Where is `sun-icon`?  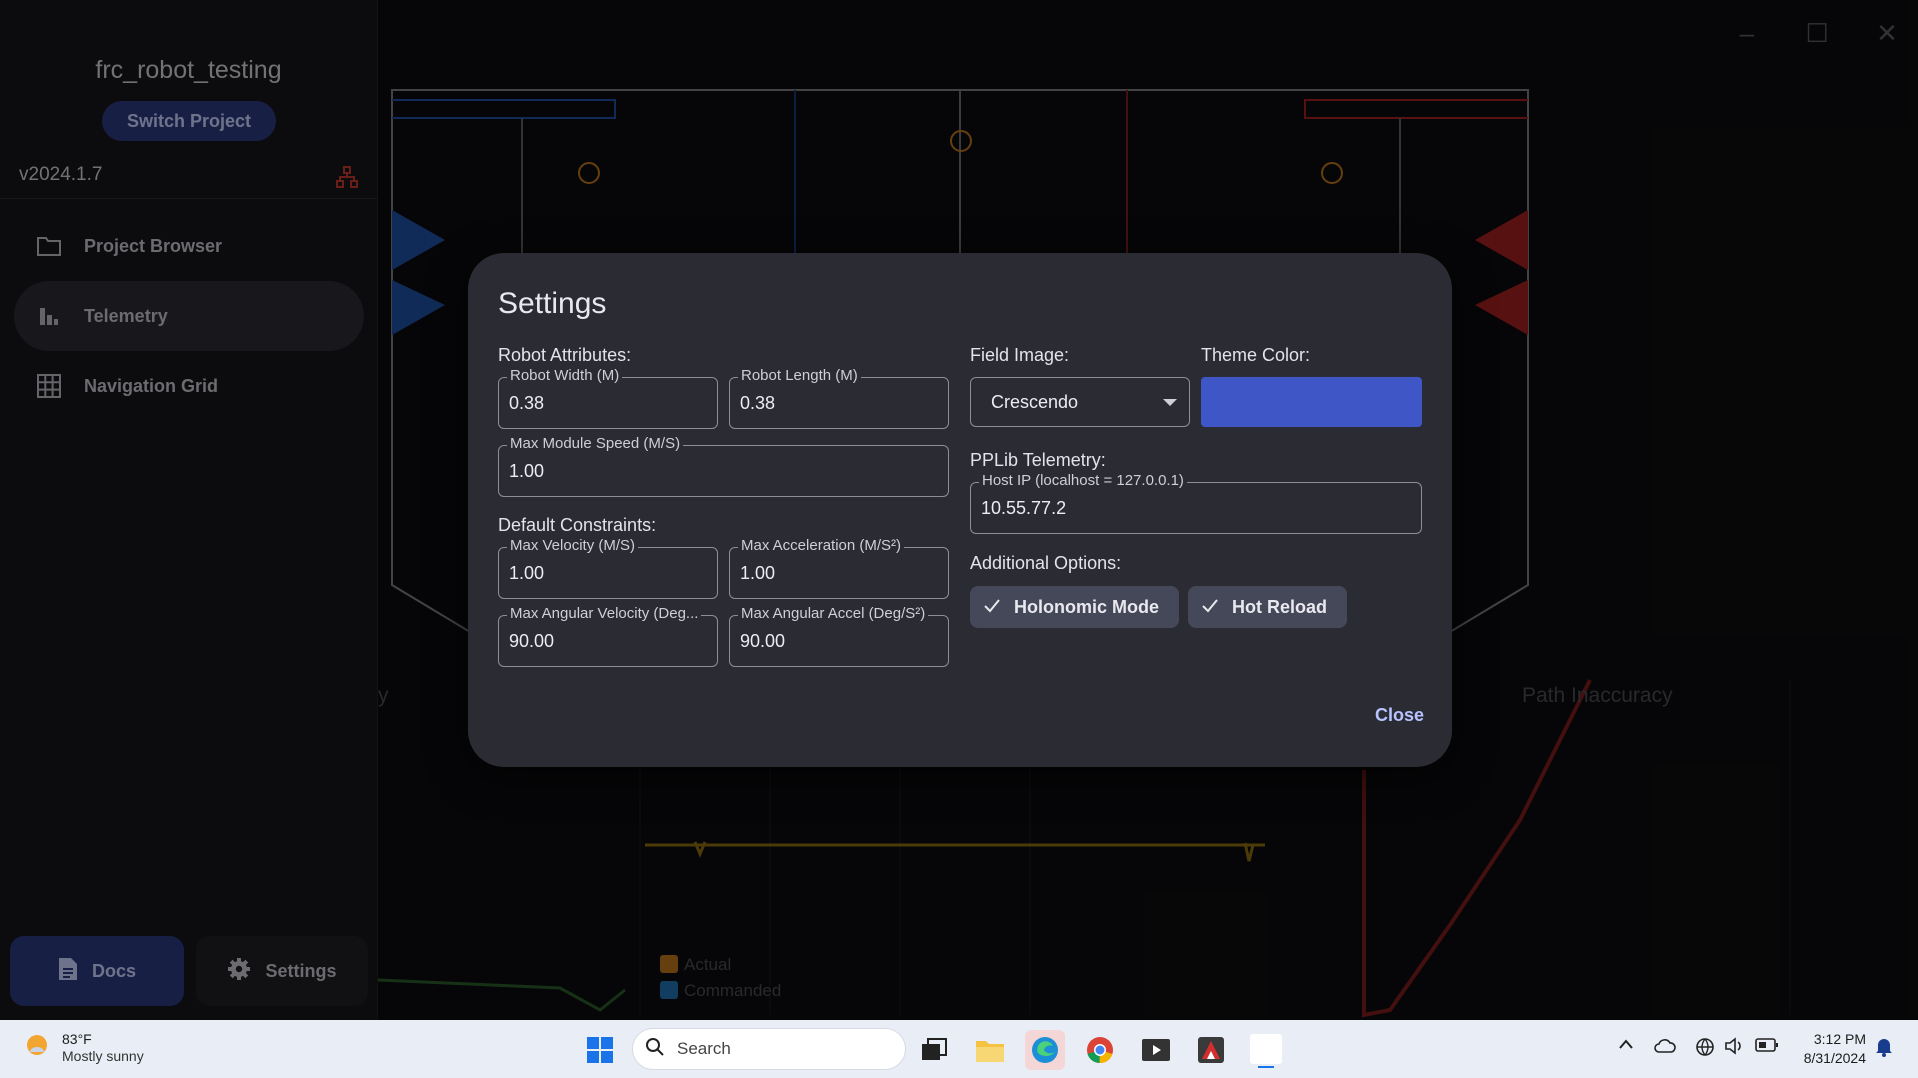
sun-icon is located at coordinates (37, 1047).